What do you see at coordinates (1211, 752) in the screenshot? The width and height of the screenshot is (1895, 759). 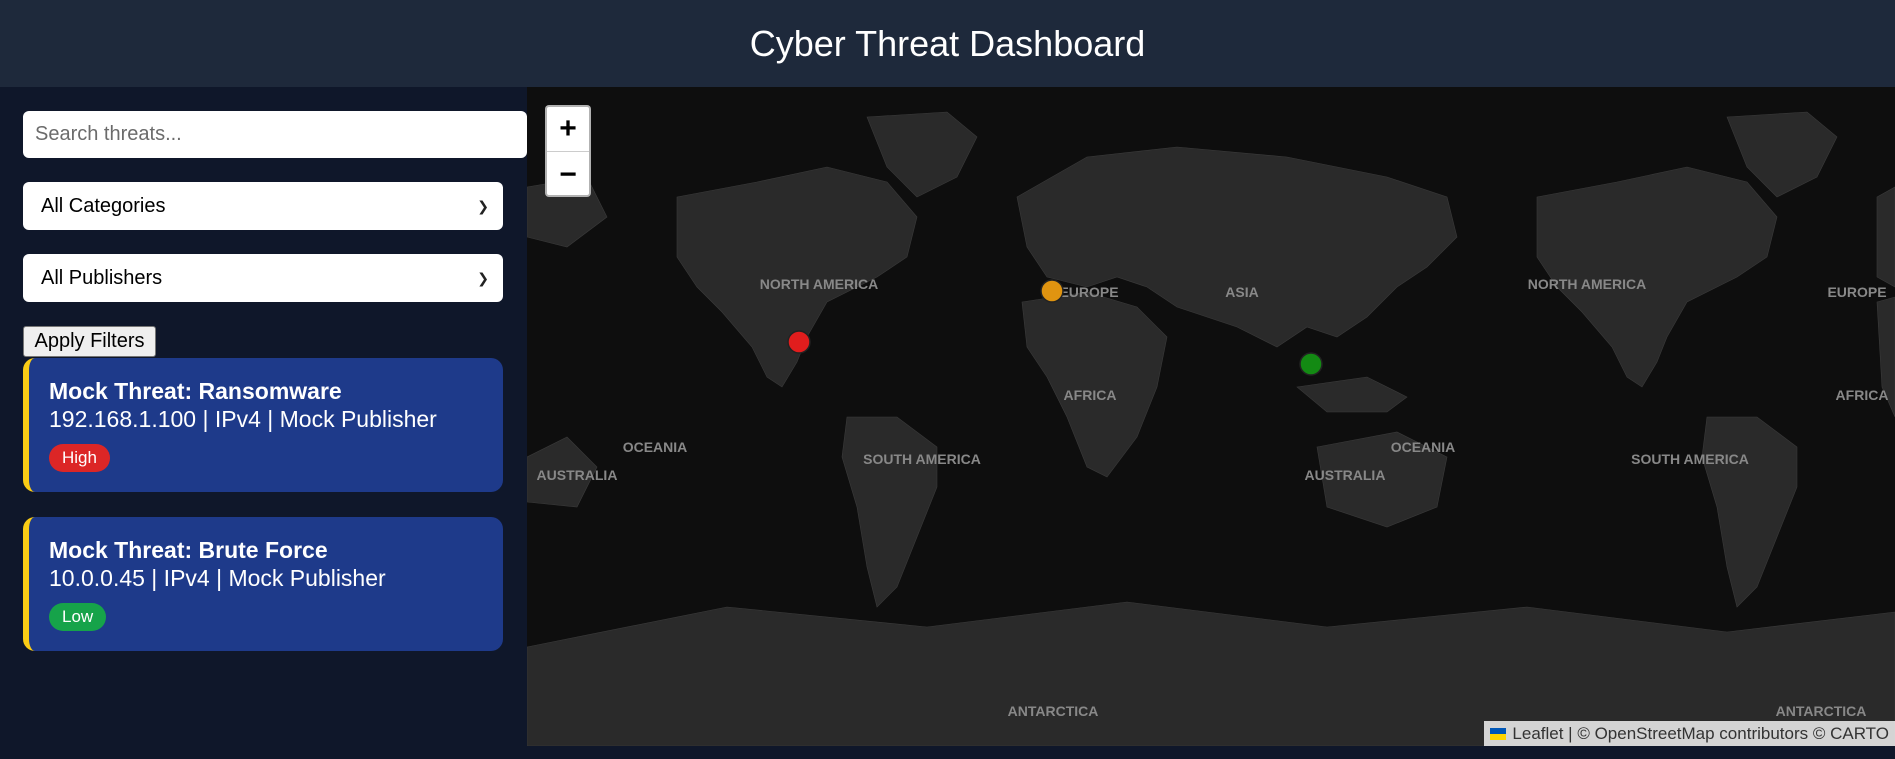 I see `bottom-bar` at bounding box center [1211, 752].